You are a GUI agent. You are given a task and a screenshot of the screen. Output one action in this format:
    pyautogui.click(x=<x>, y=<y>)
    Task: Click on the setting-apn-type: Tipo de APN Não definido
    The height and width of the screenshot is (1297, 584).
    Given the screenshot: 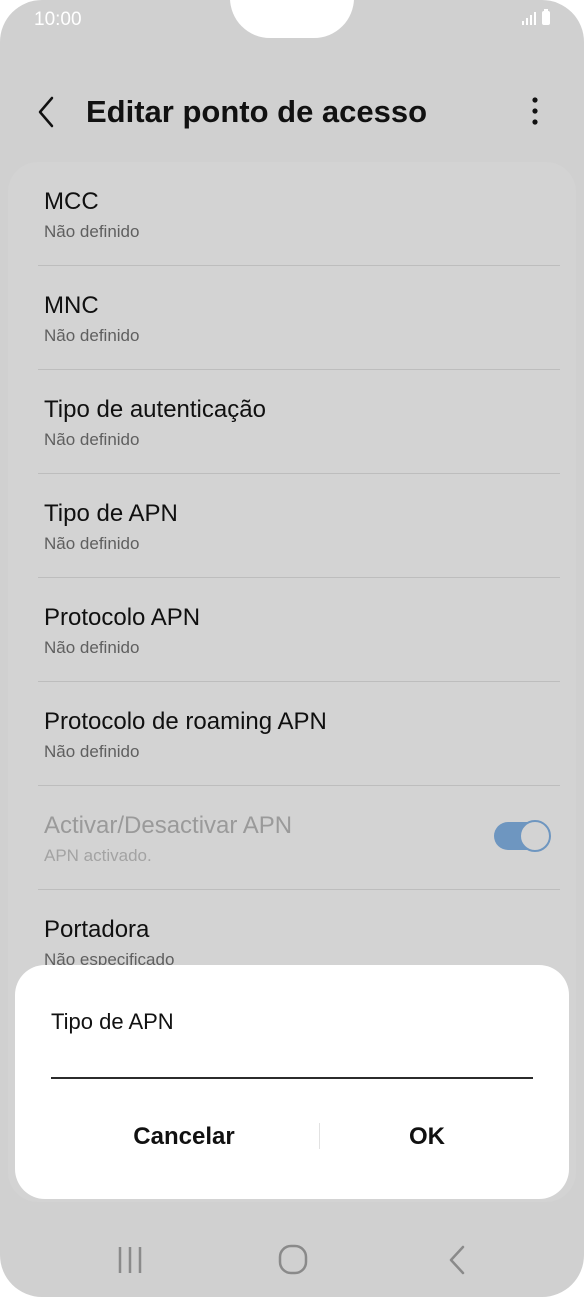 What is the action you would take?
    pyautogui.click(x=299, y=526)
    